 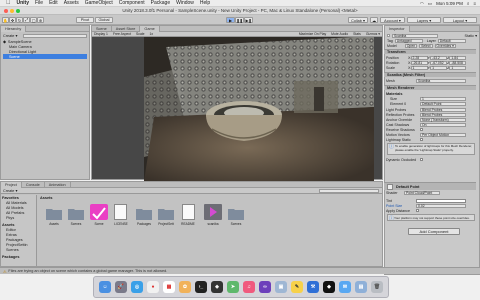 I want to click on model-open-button: Open, so click(x=411, y=45).